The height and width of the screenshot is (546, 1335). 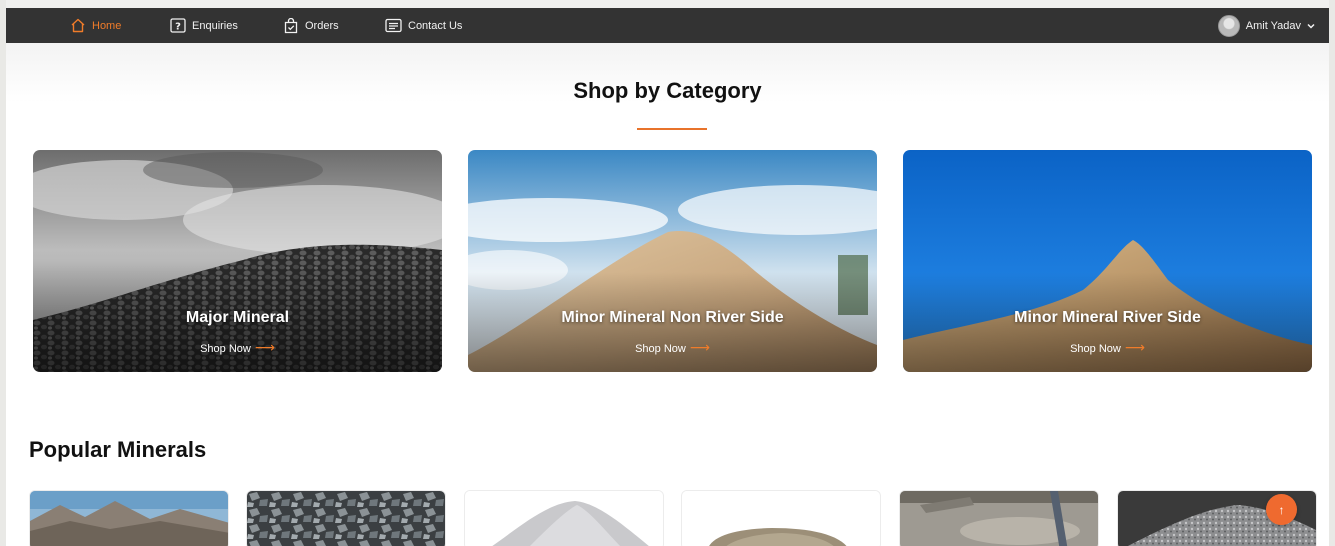 I want to click on category-label: Minor Mineral River Side, so click(x=1107, y=317).